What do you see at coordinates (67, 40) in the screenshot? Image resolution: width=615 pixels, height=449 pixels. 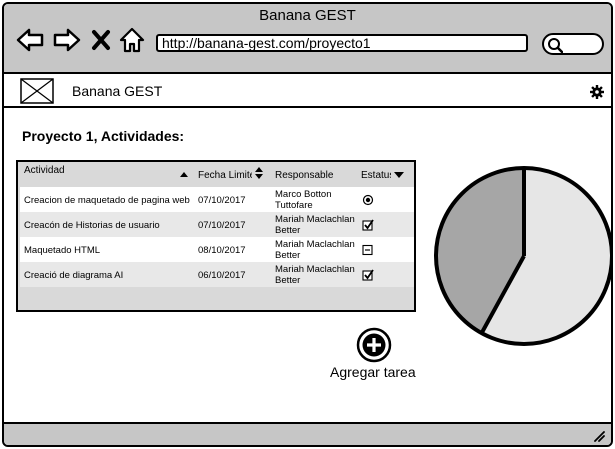 I see `forward-arrow-icon` at bounding box center [67, 40].